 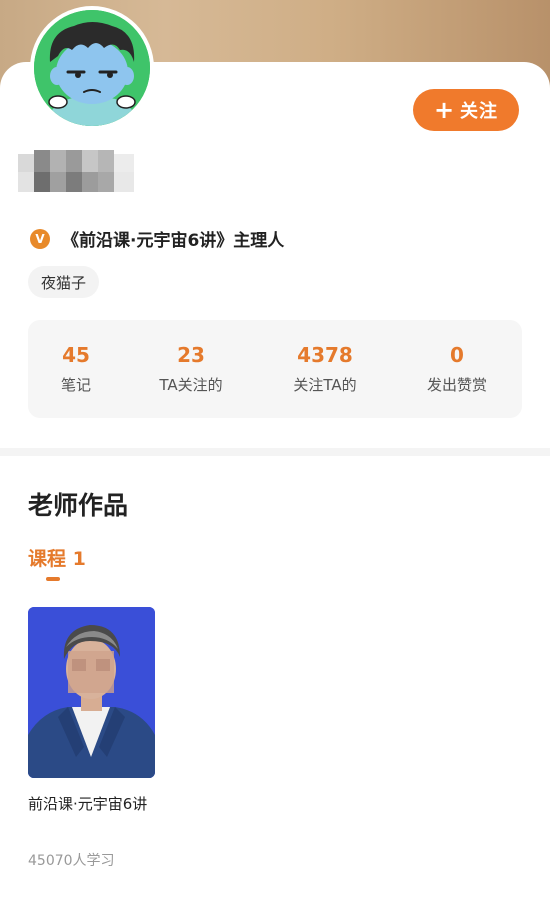 What do you see at coordinates (191, 368) in the screenshot?
I see `stat-following: 23 TA关注的` at bounding box center [191, 368].